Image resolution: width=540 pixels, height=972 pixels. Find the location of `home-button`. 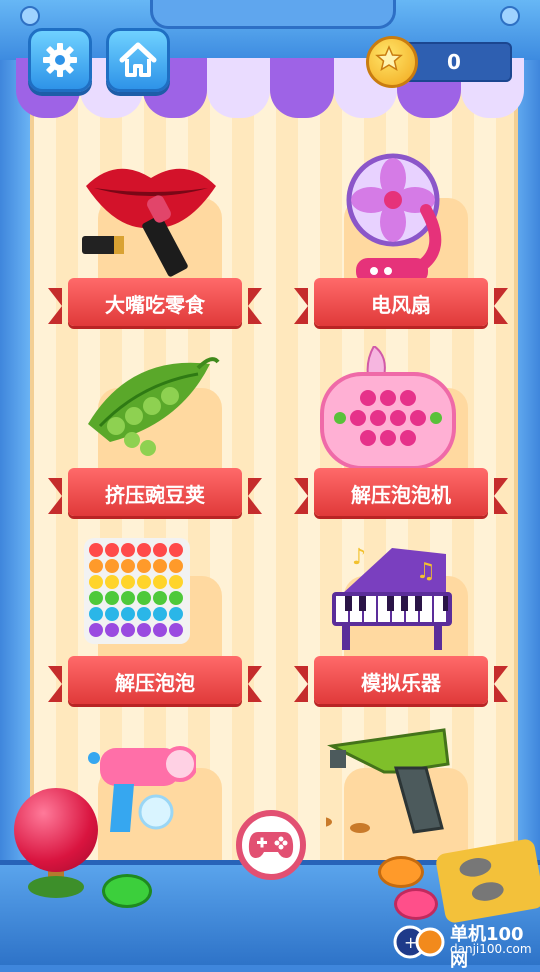

home-button is located at coordinates (138, 60).